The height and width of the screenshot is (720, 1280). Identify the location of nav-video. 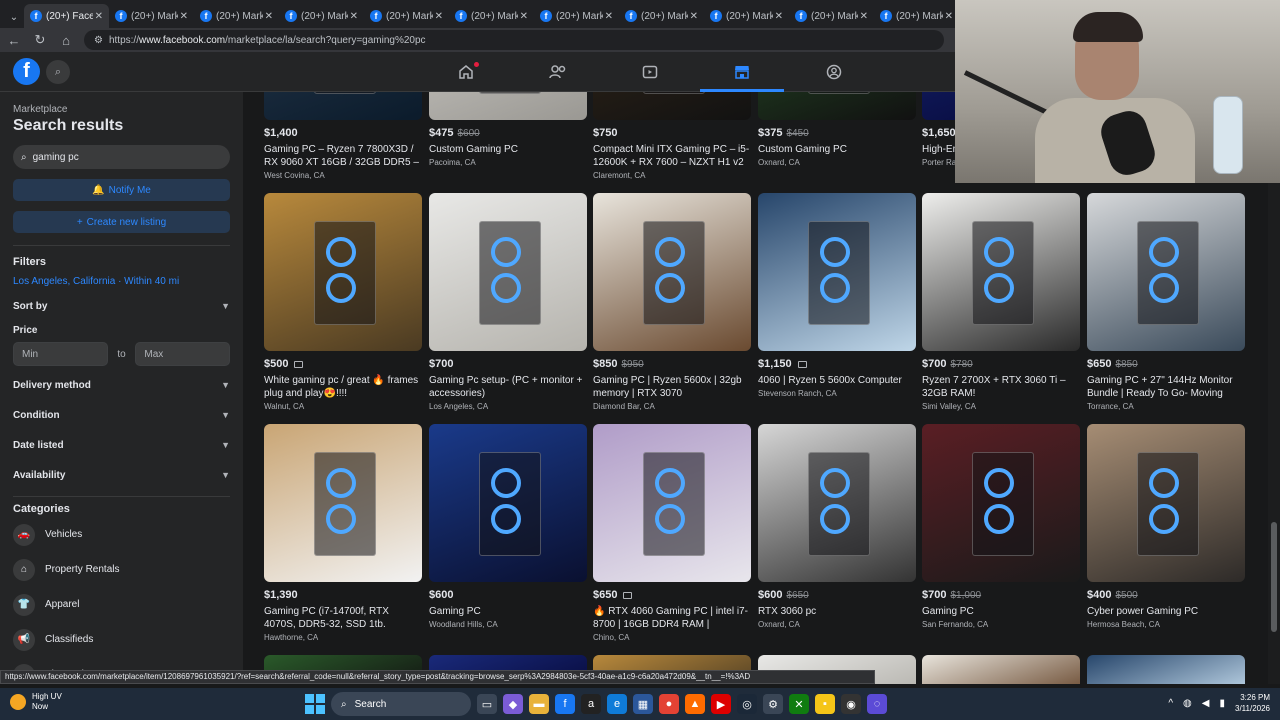
(650, 72).